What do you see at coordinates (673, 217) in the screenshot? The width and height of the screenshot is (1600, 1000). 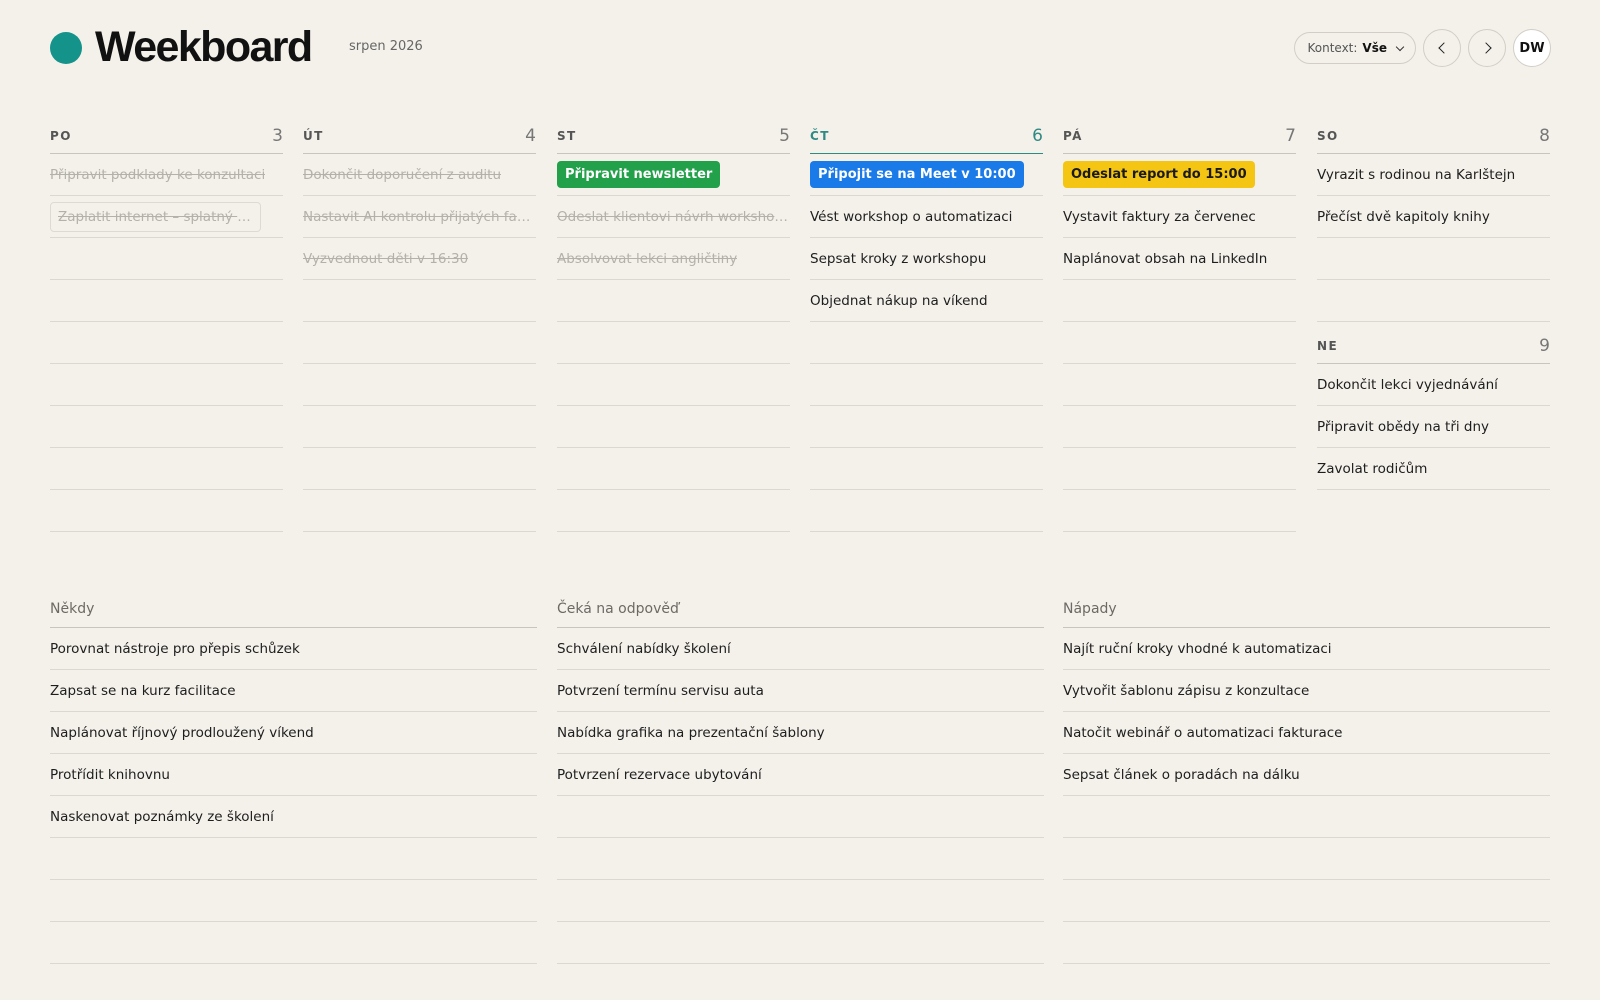 I see `task-row: Odeslat klientovi návrh workshopu` at bounding box center [673, 217].